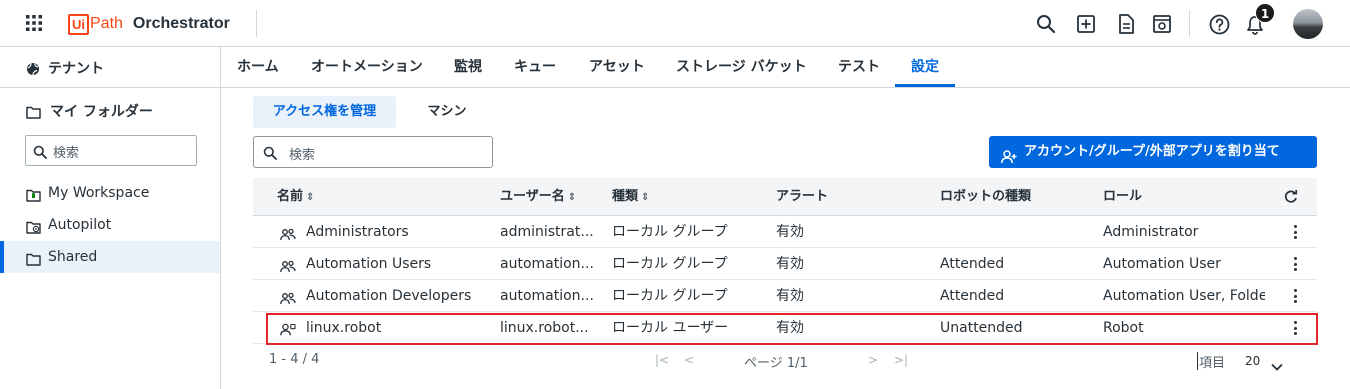 The width and height of the screenshot is (1350, 389). Describe the element at coordinates (1151, 232) in the screenshot. I see `cell-roles: Administrator` at that location.